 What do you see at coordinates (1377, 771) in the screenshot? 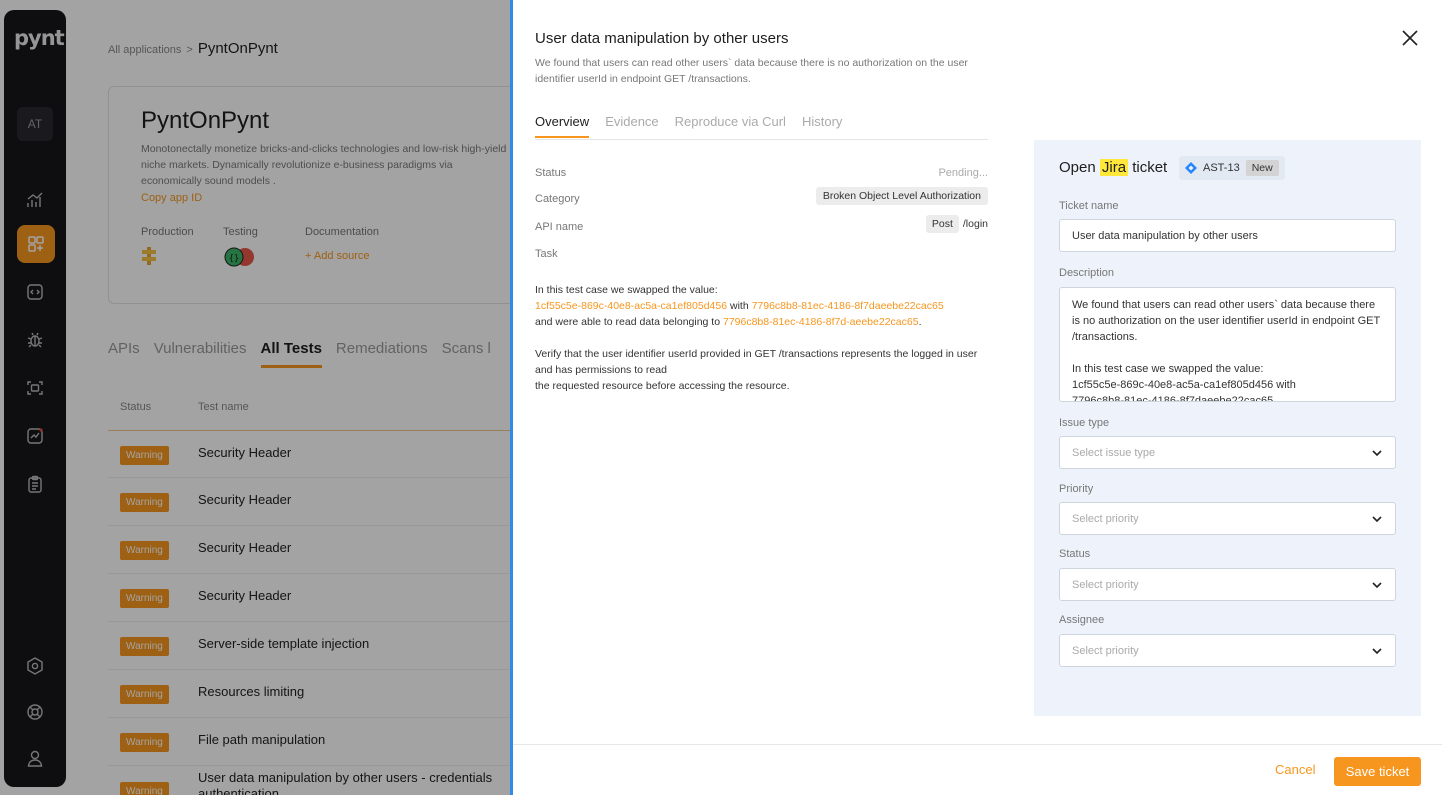
I see `save-ticket-button: Save ticket` at bounding box center [1377, 771].